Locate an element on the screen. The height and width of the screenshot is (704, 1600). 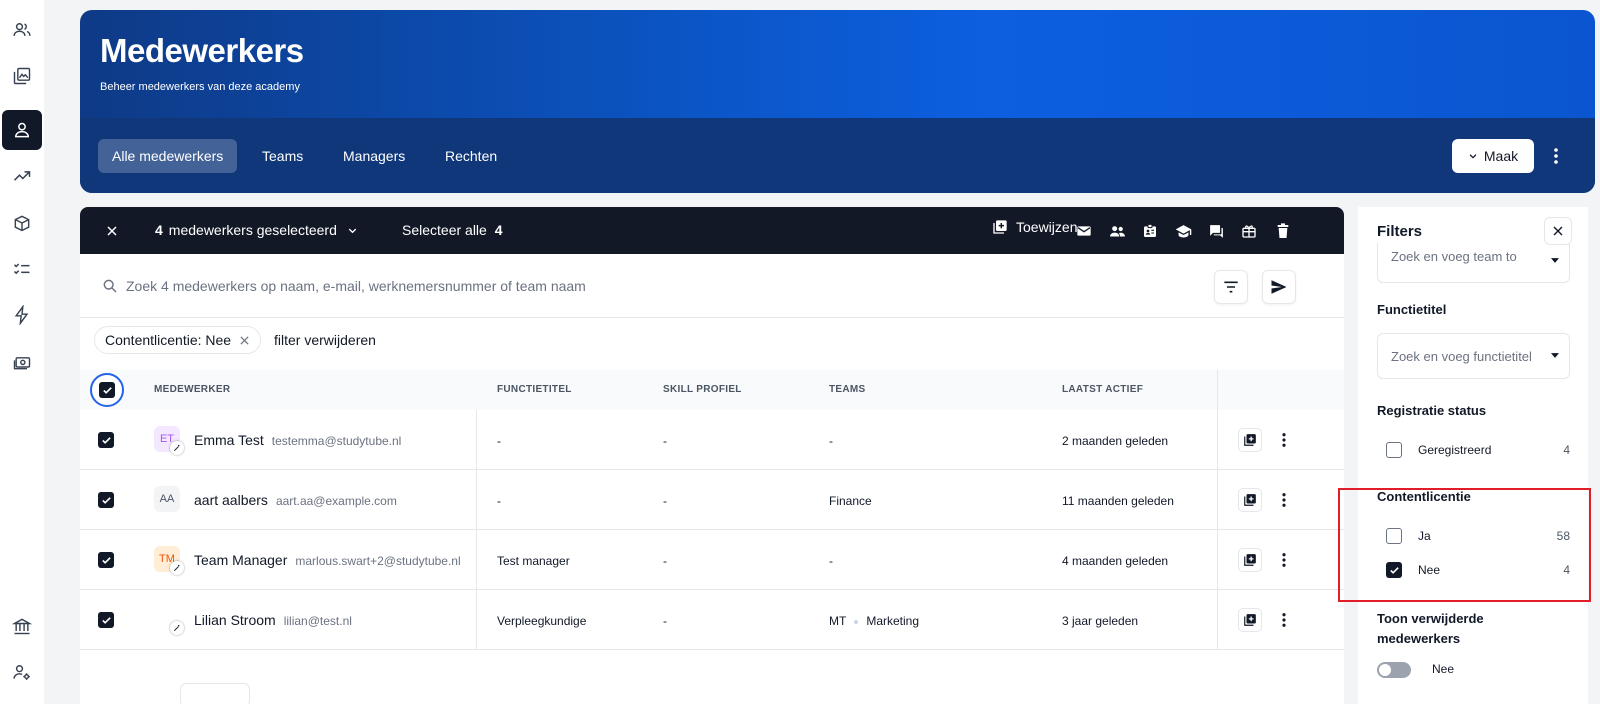
highlight-box is located at coordinates (1464, 545).